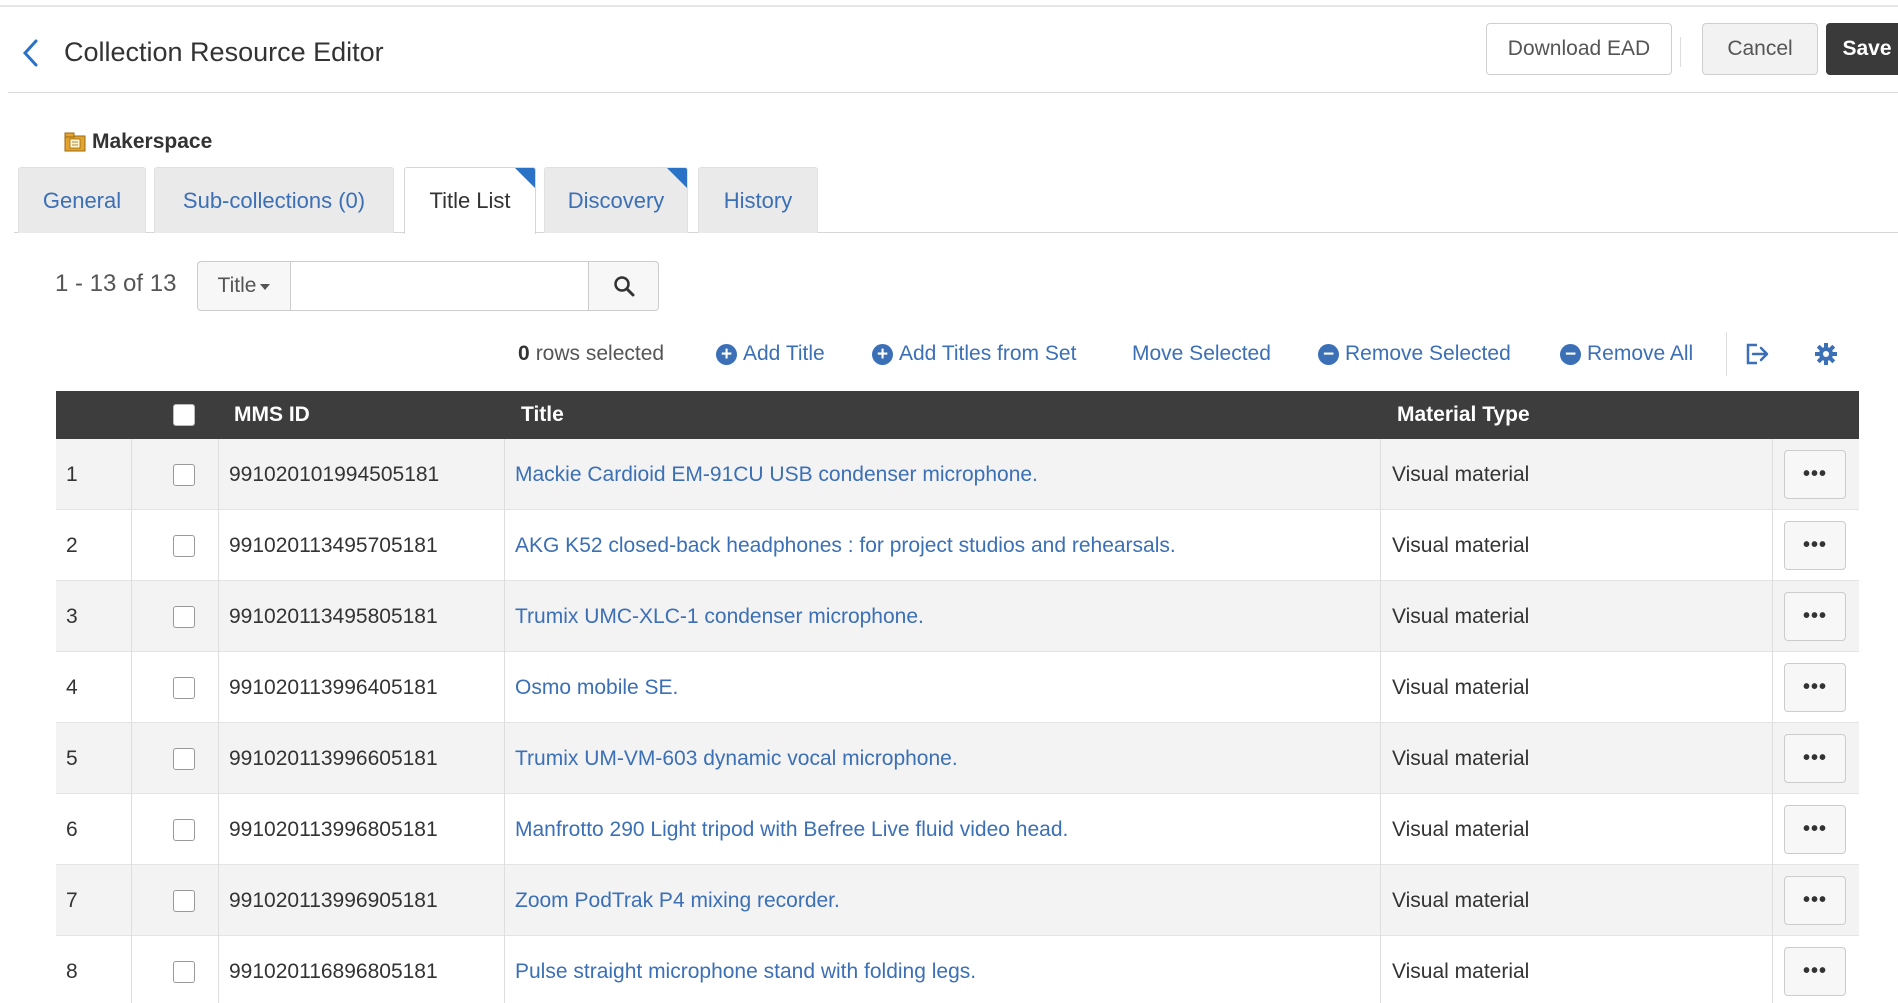  I want to click on chevron-left-icon, so click(30, 53).